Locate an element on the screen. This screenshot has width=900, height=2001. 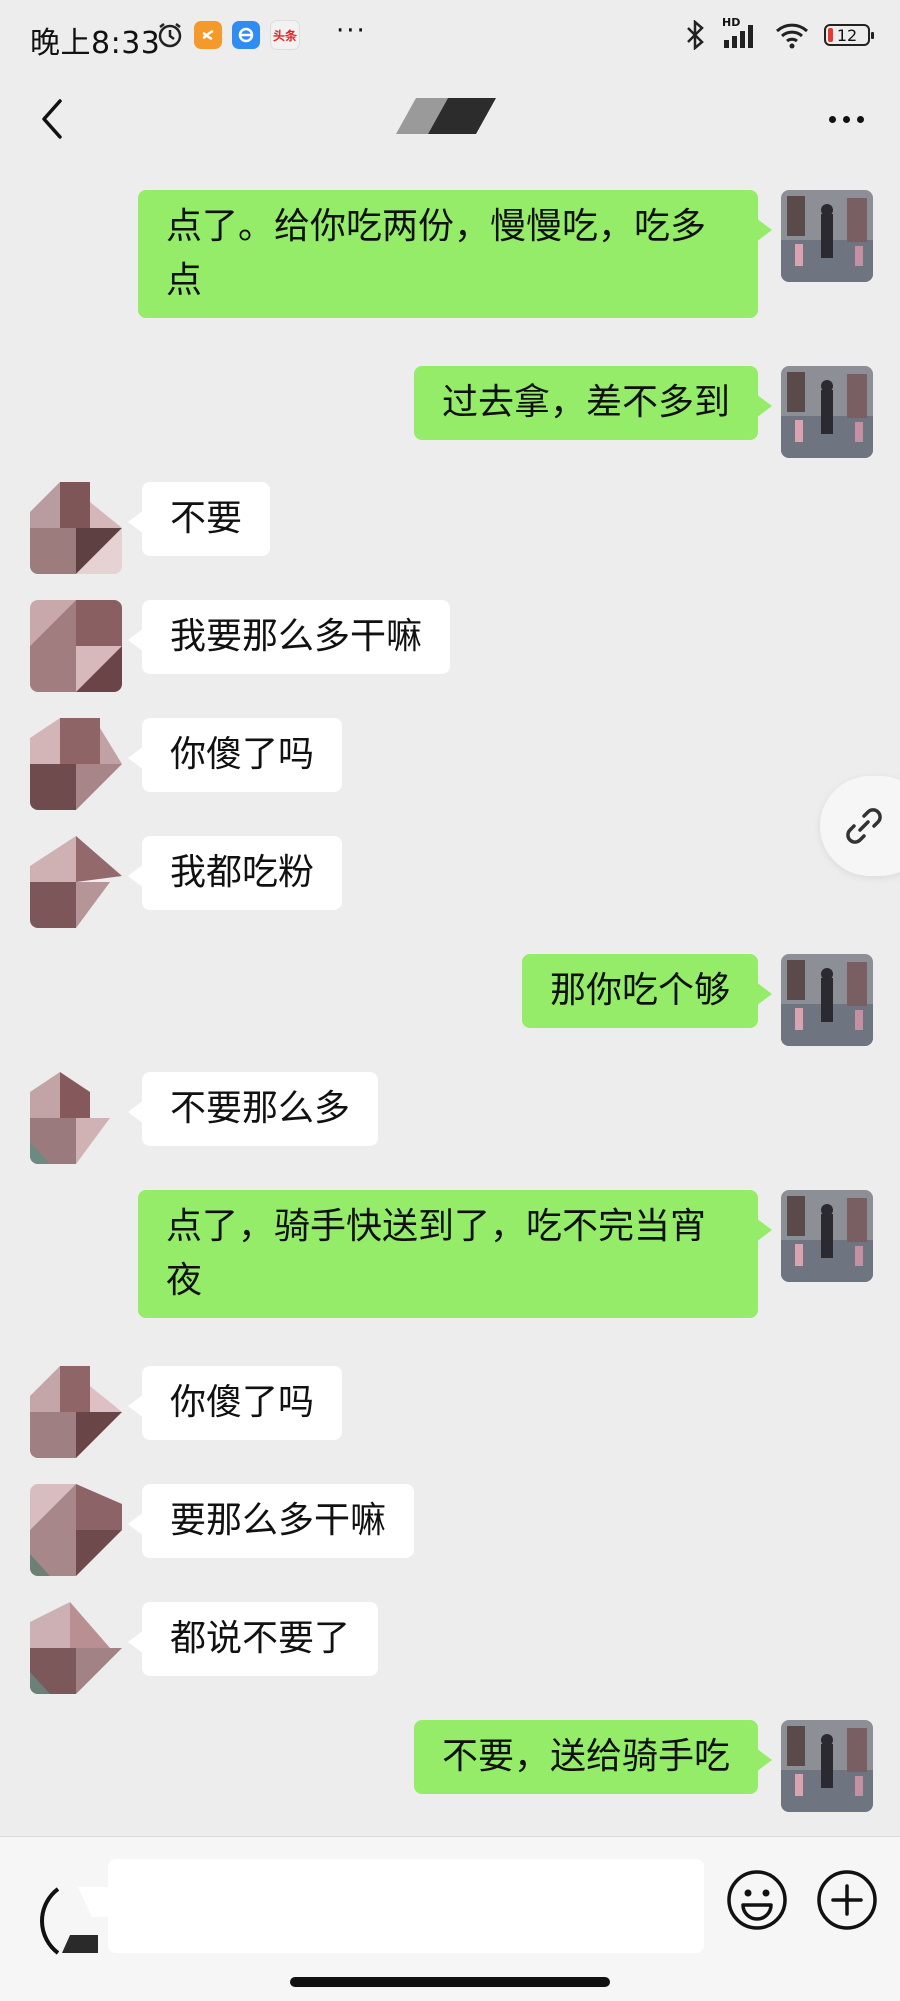
message-bubble-sent: 点了。给你吃两份，慢慢吃，吃多点 is located at coordinates (455, 254).